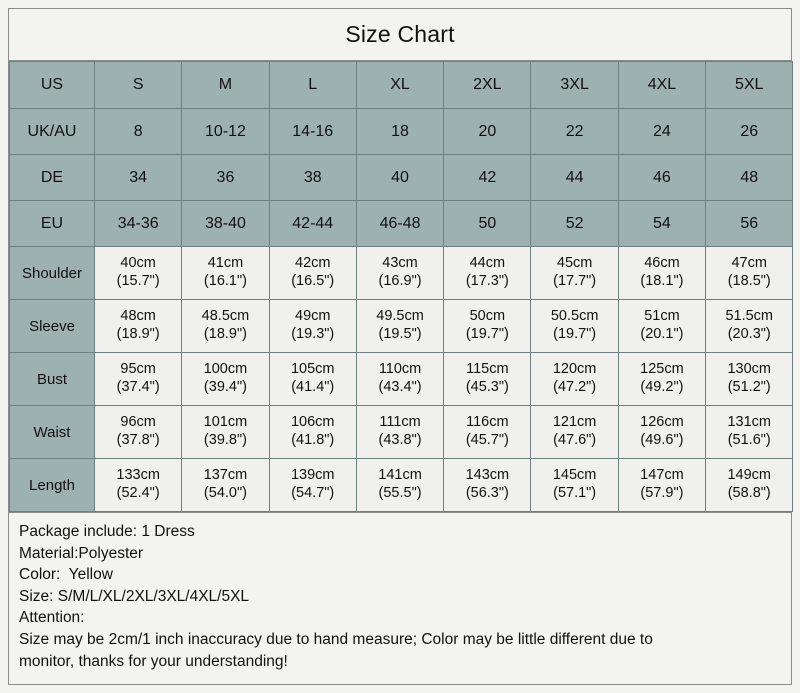  What do you see at coordinates (138, 131) in the screenshot?
I see `size-cell: 8` at bounding box center [138, 131].